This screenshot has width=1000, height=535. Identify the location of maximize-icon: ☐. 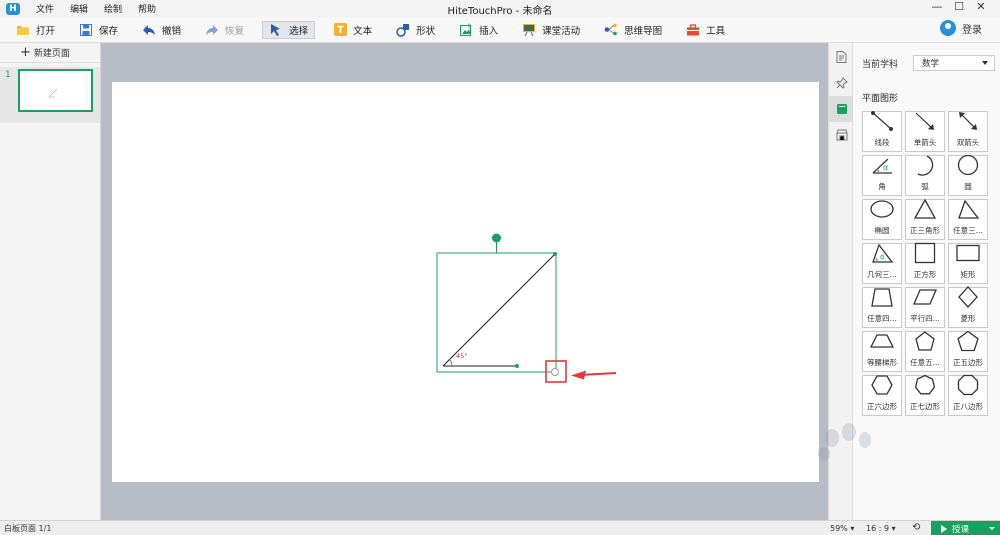
(959, 6).